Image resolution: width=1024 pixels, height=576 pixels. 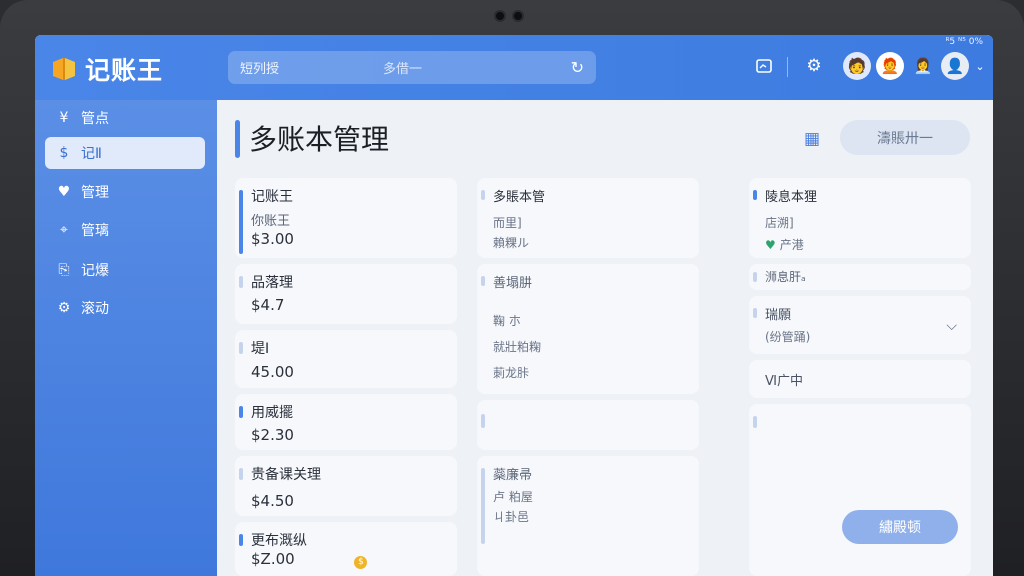 What do you see at coordinates (779, 223) in the screenshot?
I see `card-line: 店溯]` at bounding box center [779, 223].